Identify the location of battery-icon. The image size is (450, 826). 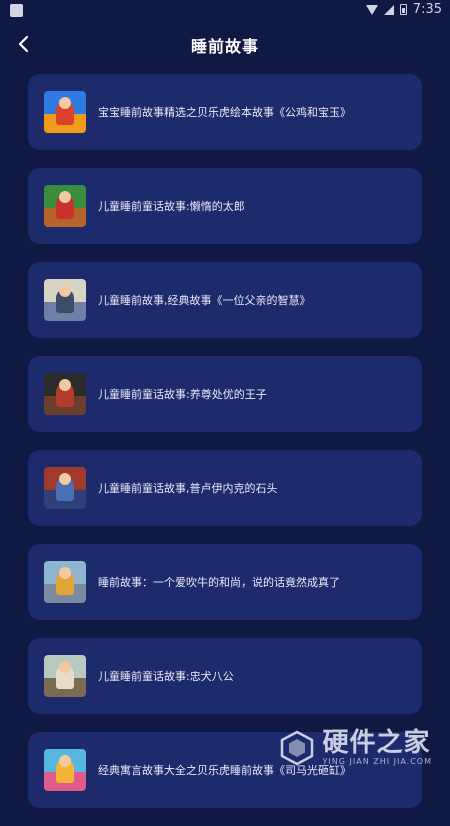
(403, 9).